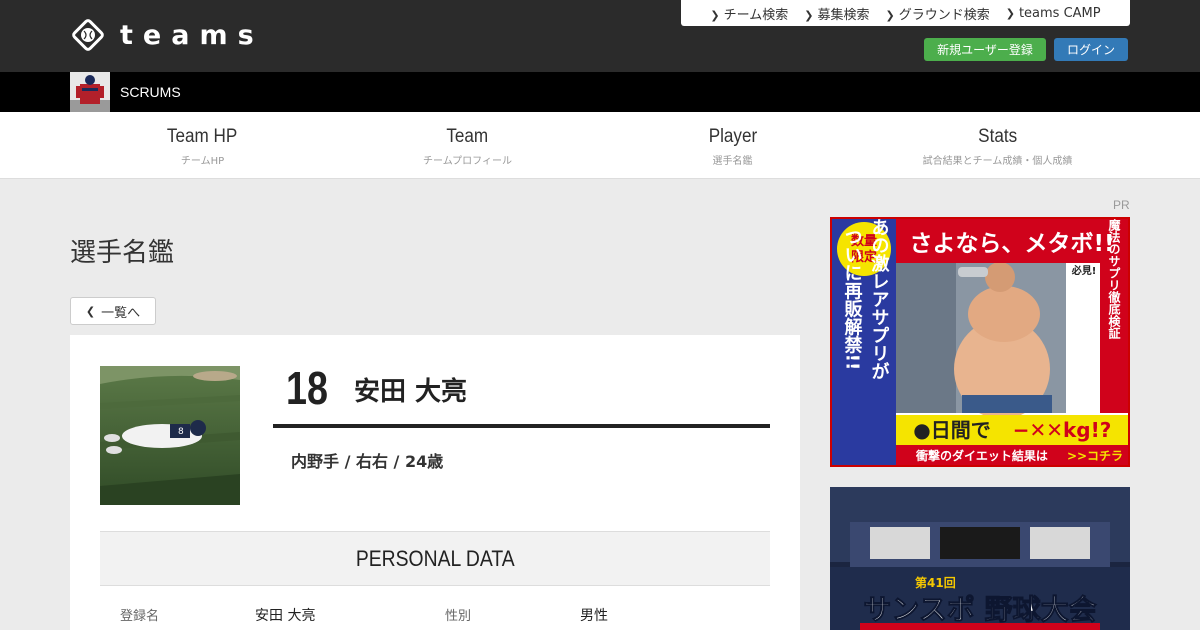 The image size is (1200, 630). I want to click on field-value-gender: 男性, so click(594, 616).